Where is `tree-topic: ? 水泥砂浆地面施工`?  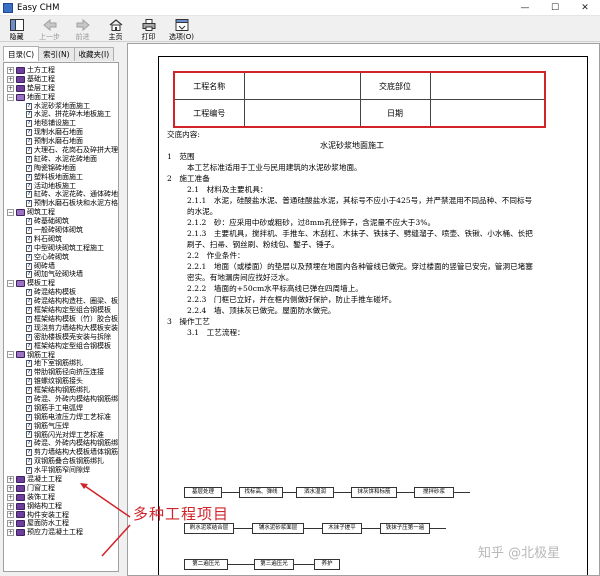
tree-topic: ? 水泥砂浆地面施工 is located at coordinates (61, 106).